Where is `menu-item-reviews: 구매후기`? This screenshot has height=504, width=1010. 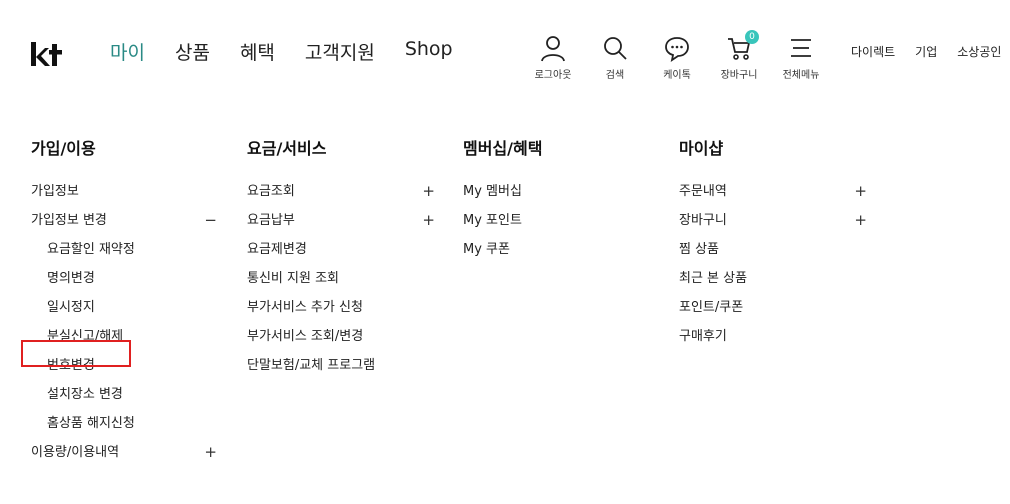
menu-item-reviews: 구매후기 is located at coordinates (773, 336).